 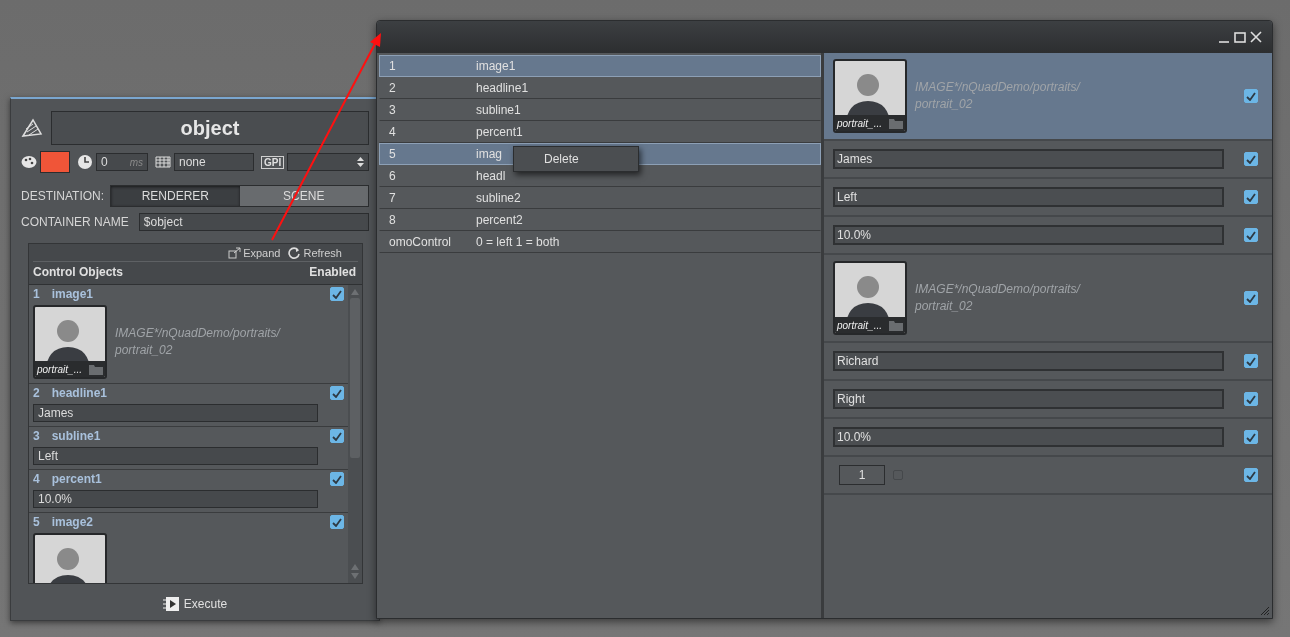 What do you see at coordinates (420, 242) in the screenshot?
I see `table-cell-text: omoControl` at bounding box center [420, 242].